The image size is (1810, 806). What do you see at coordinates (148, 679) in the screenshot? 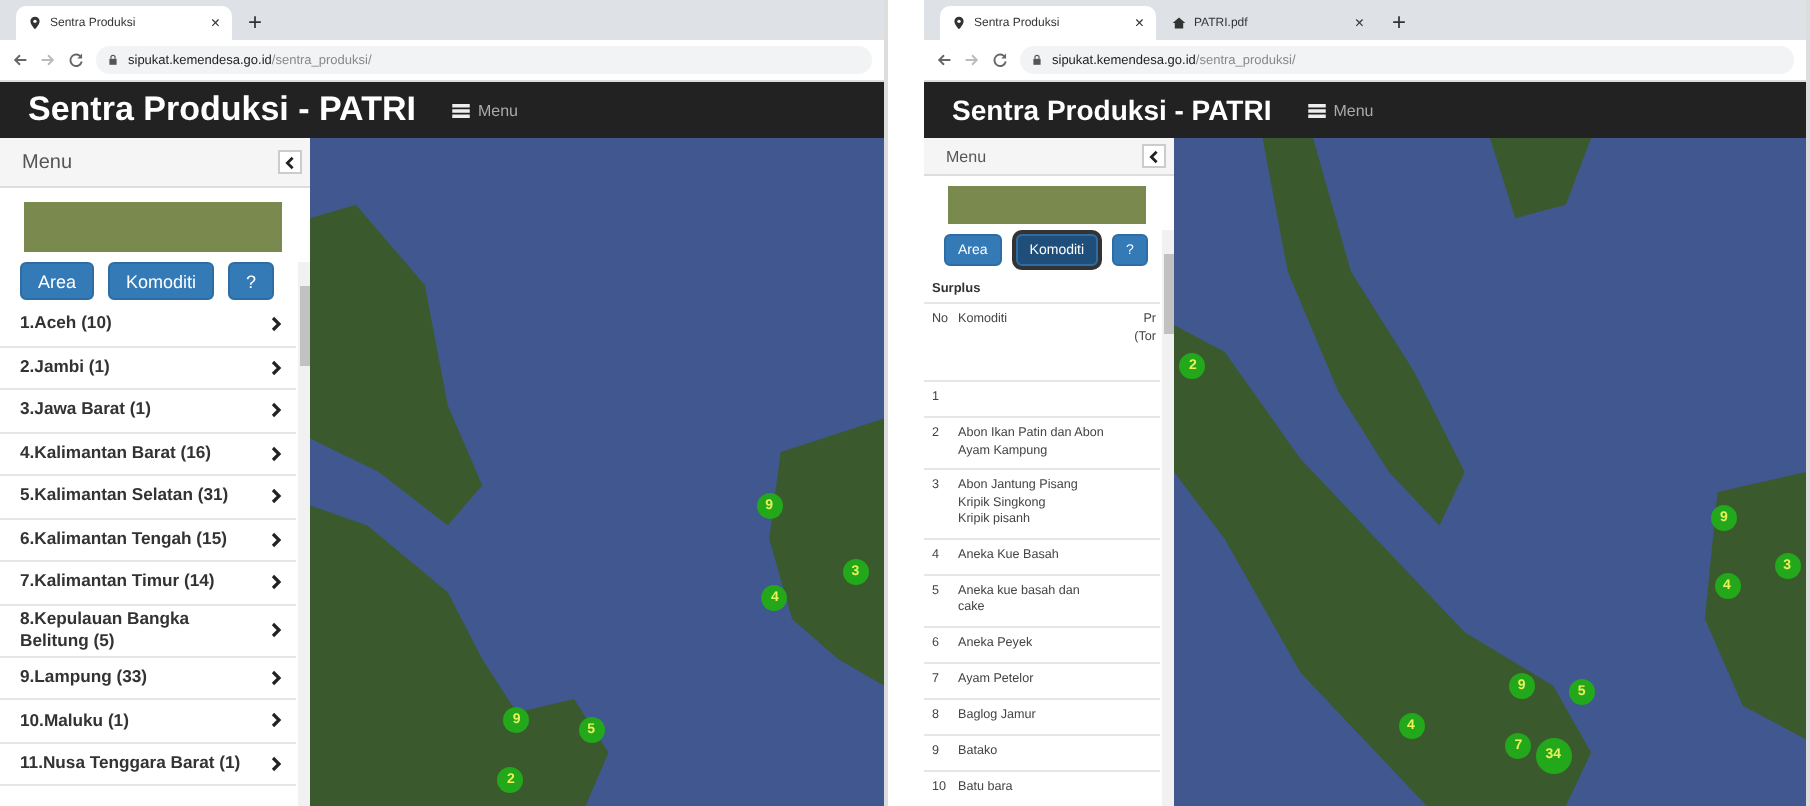
I see `province-item: 9.Lampung (33)` at bounding box center [148, 679].